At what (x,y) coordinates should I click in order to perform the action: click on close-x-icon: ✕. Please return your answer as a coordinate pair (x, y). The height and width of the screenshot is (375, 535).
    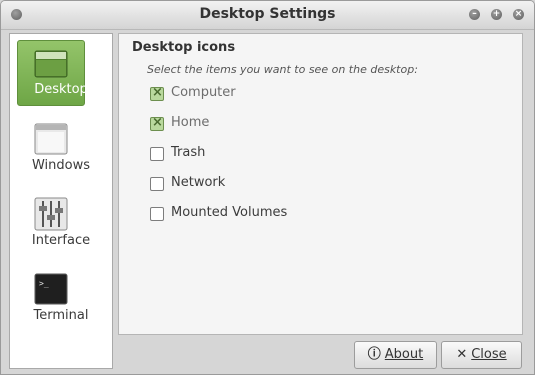
    Looking at the image, I should click on (462, 354).